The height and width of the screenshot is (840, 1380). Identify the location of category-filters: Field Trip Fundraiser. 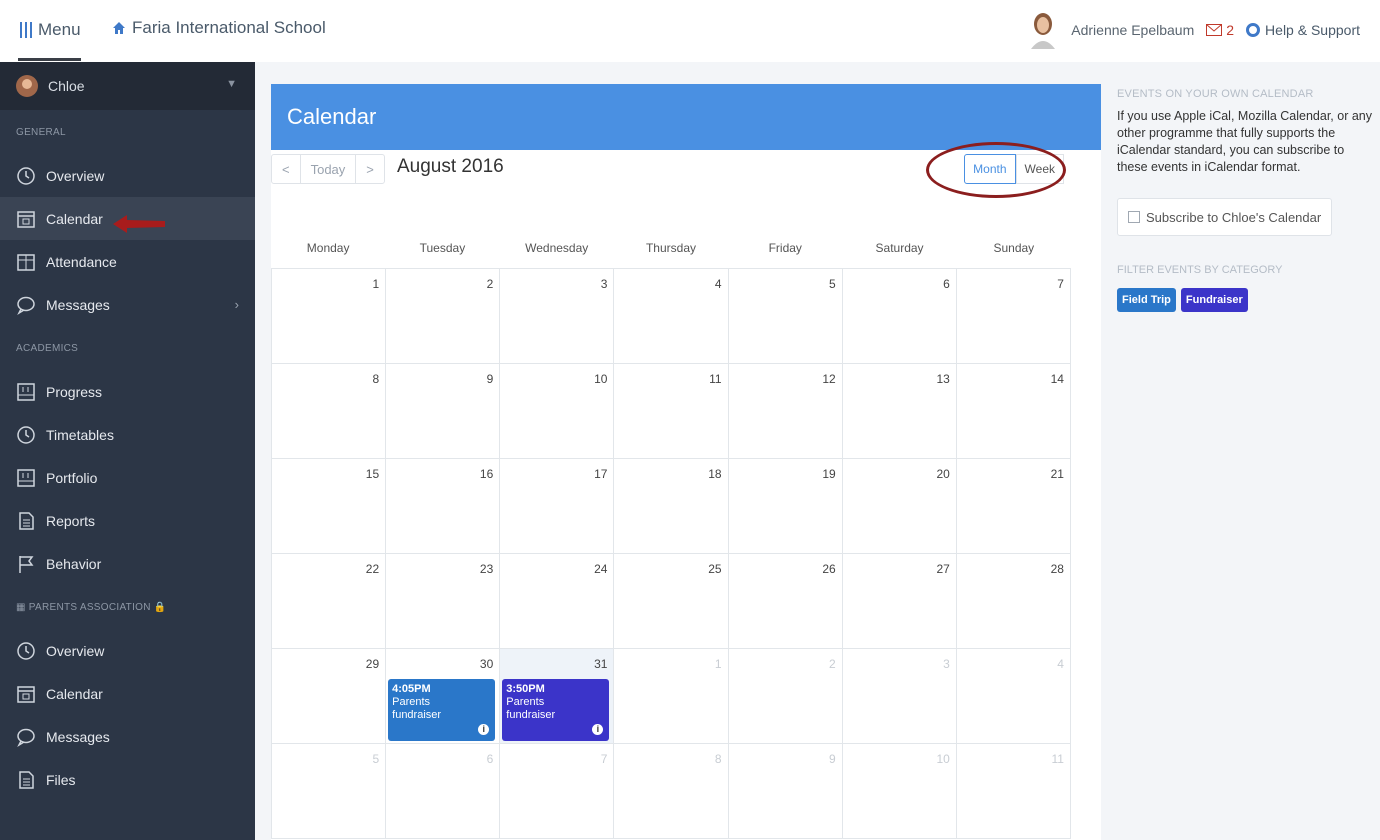
(1248, 300).